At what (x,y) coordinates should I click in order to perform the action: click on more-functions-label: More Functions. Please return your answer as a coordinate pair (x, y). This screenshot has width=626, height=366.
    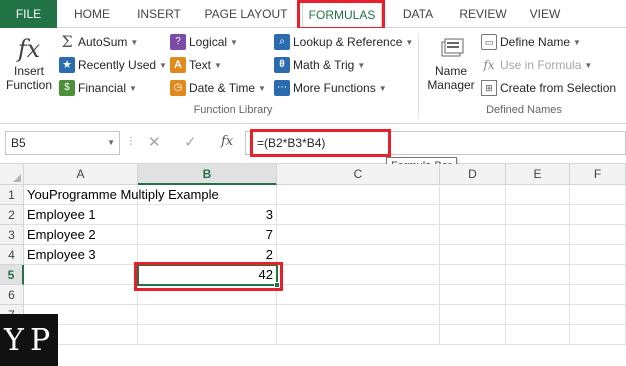
    Looking at the image, I should click on (334, 88).